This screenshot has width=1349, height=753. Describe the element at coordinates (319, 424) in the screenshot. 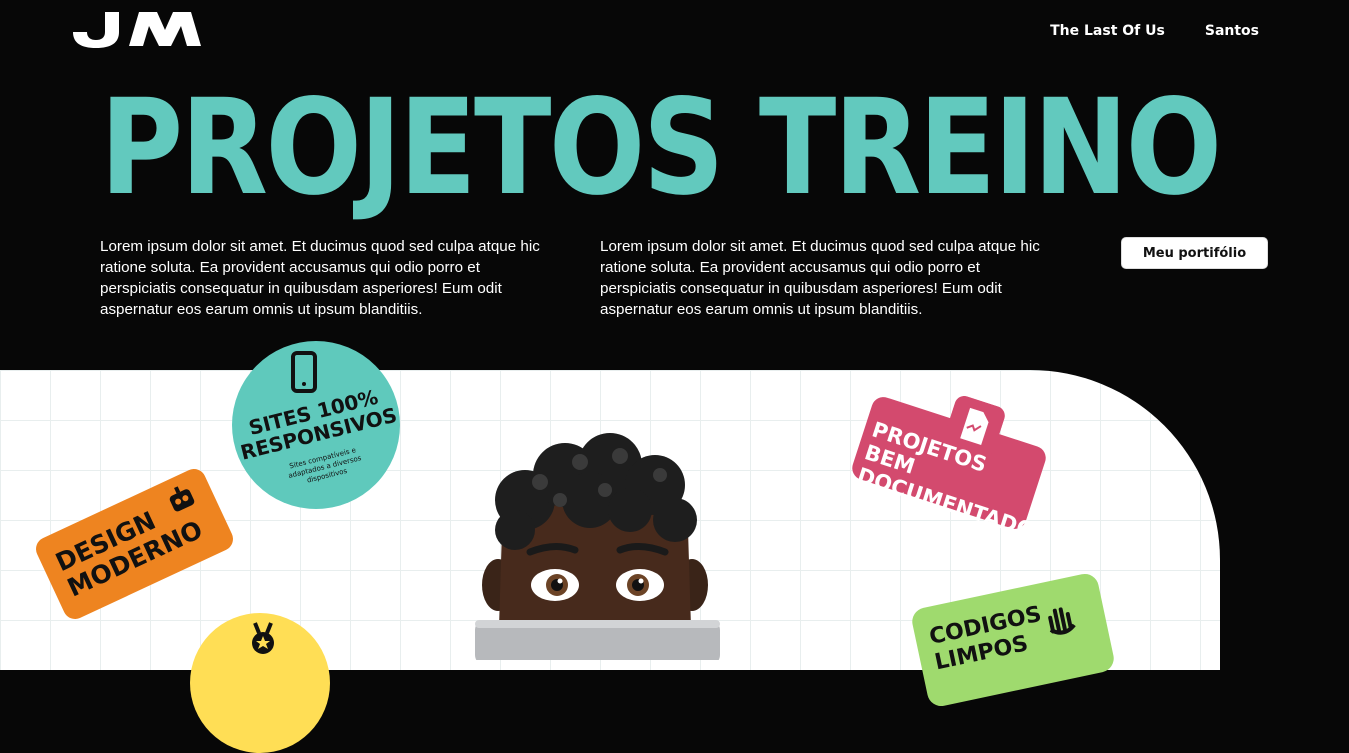

I see `responsive-sticker-title: SITES 100% RESPONSIVOS` at that location.